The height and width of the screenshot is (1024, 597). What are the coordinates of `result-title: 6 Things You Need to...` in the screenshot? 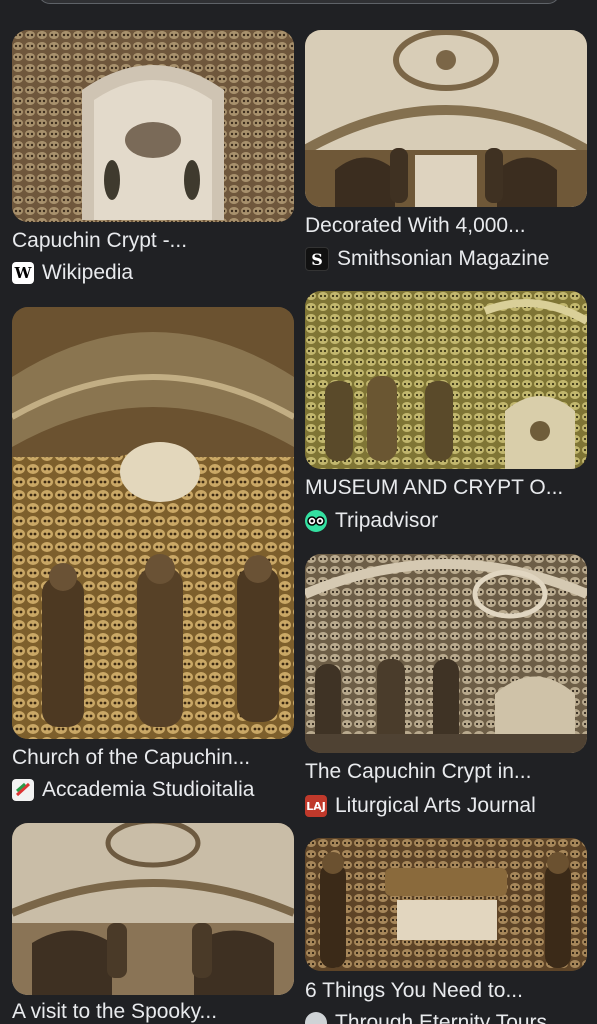 It's located at (446, 991).